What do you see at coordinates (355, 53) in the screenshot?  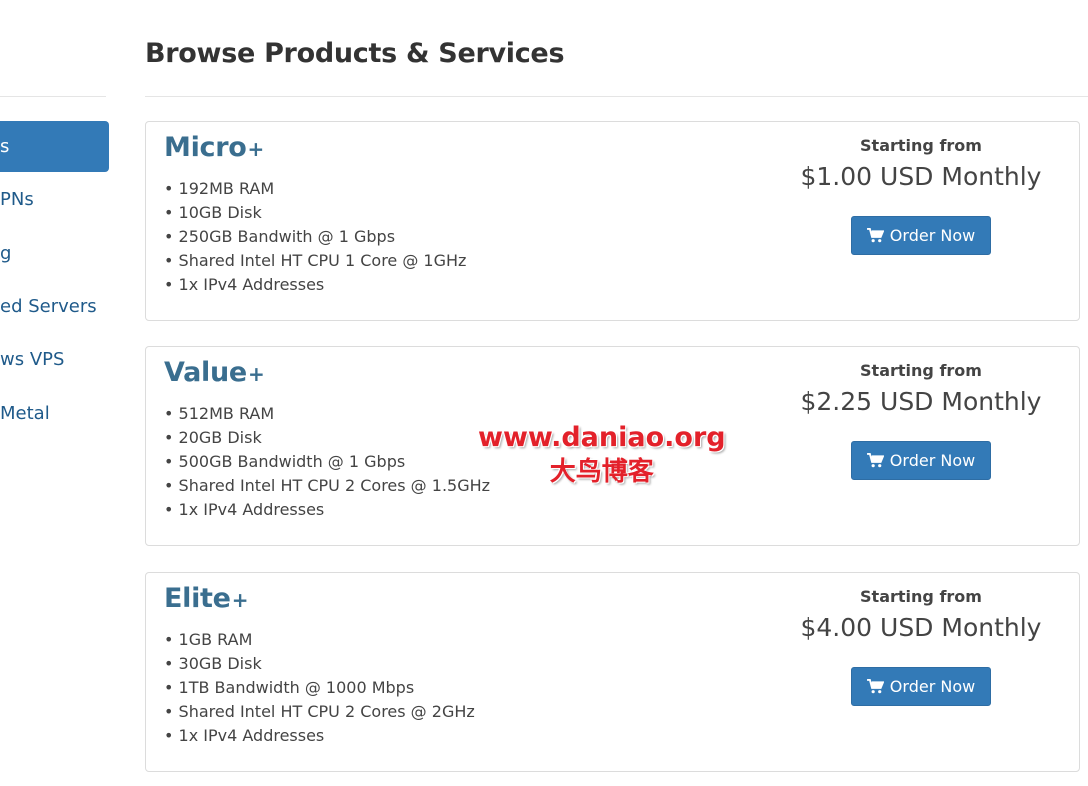 I see `page-title: Browse Products & Services` at bounding box center [355, 53].